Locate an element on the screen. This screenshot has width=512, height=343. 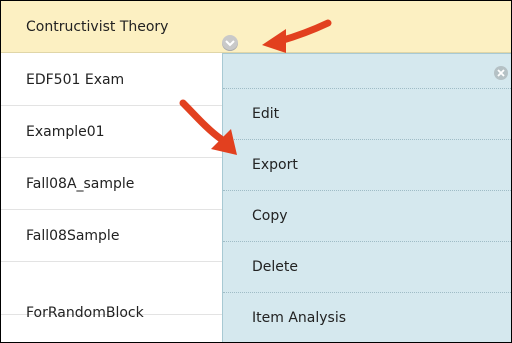
menu-item-delete: Delete is located at coordinates (367, 266).